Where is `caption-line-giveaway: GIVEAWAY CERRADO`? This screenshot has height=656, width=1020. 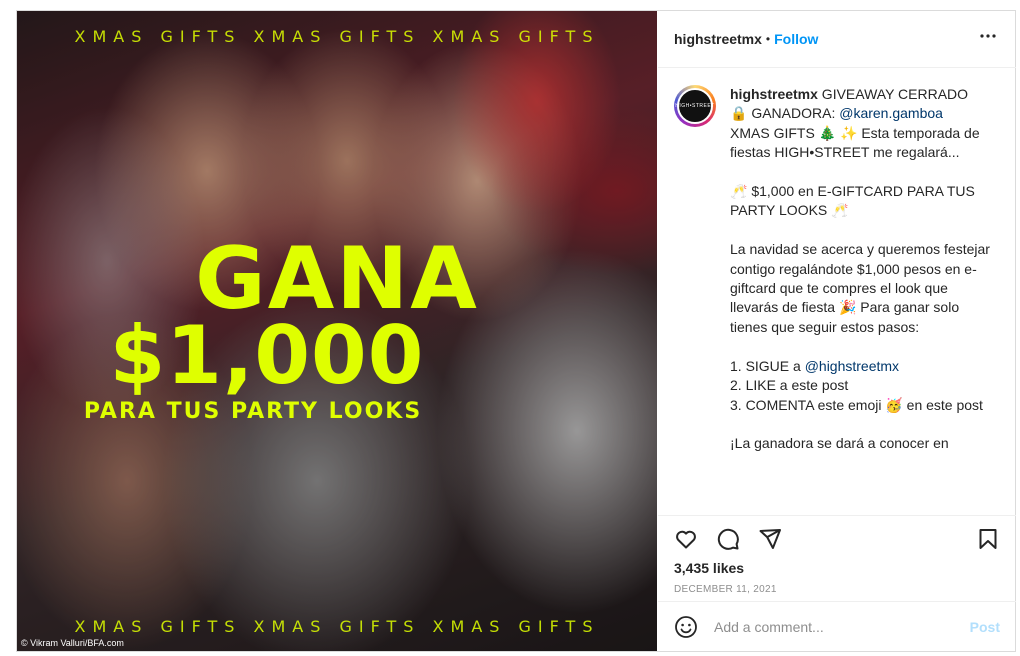 caption-line-giveaway: GIVEAWAY CERRADO is located at coordinates (893, 94).